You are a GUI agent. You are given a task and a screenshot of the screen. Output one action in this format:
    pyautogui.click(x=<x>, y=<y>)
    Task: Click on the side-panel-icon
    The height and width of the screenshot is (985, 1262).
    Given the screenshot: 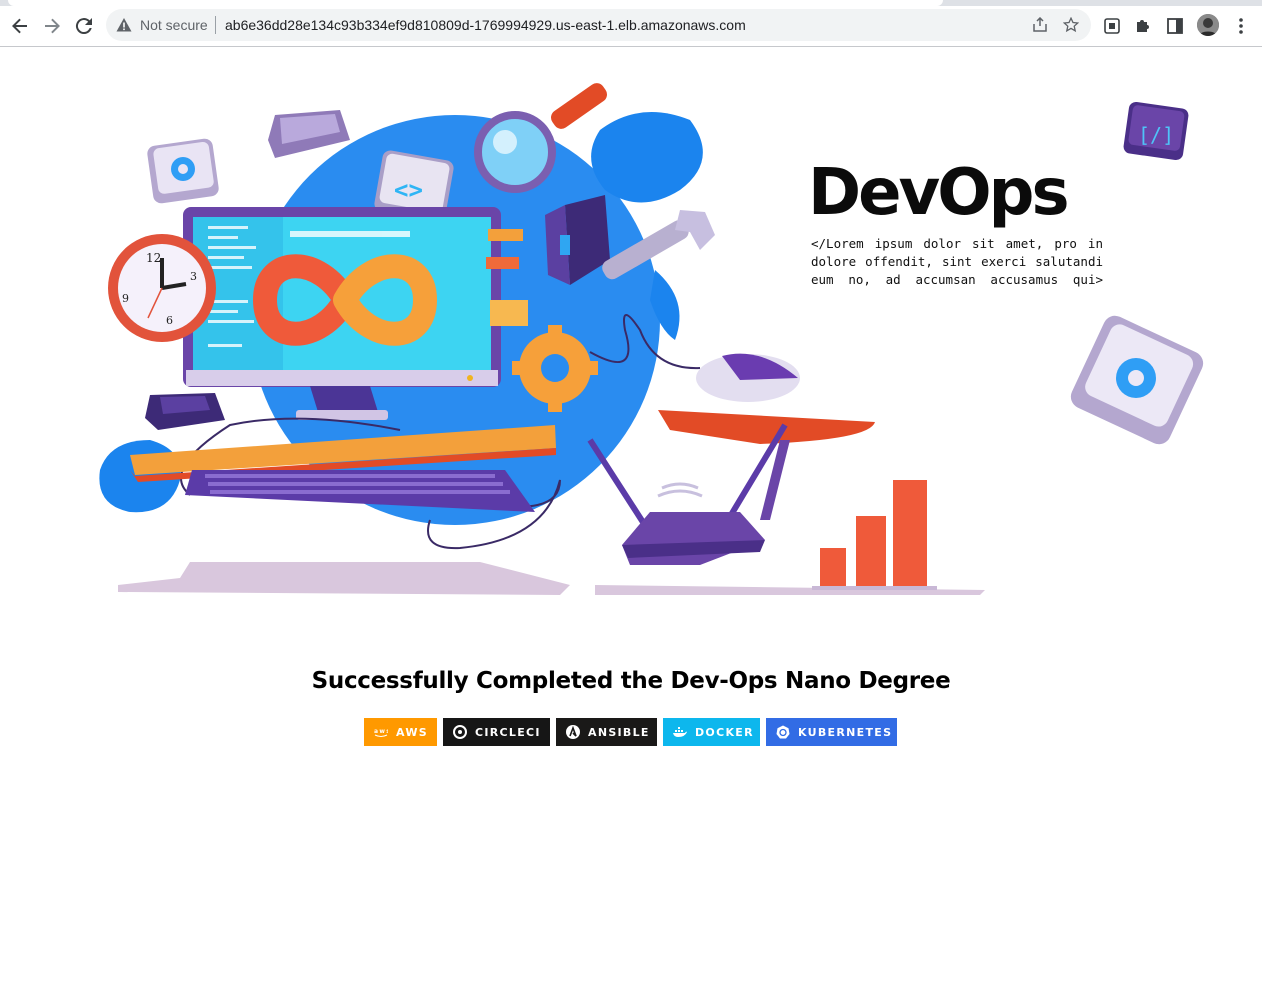 What is the action you would take?
    pyautogui.click(x=1175, y=26)
    